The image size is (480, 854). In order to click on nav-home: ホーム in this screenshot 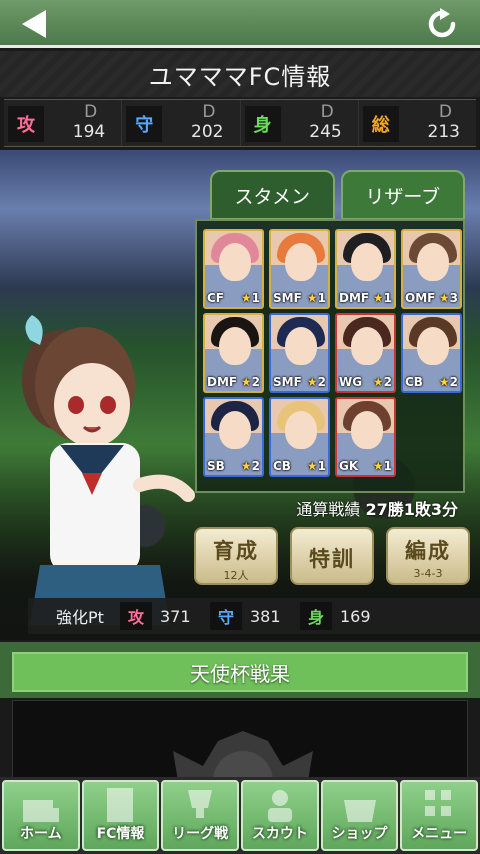, I will do `click(41, 815)`.